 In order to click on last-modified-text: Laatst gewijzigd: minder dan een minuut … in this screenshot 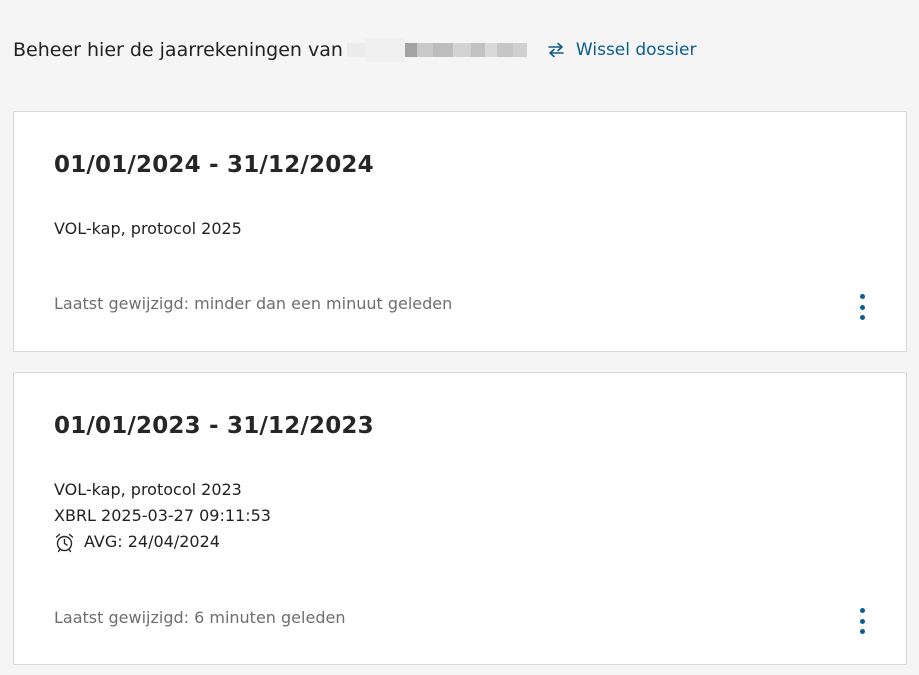, I will do `click(253, 303)`.